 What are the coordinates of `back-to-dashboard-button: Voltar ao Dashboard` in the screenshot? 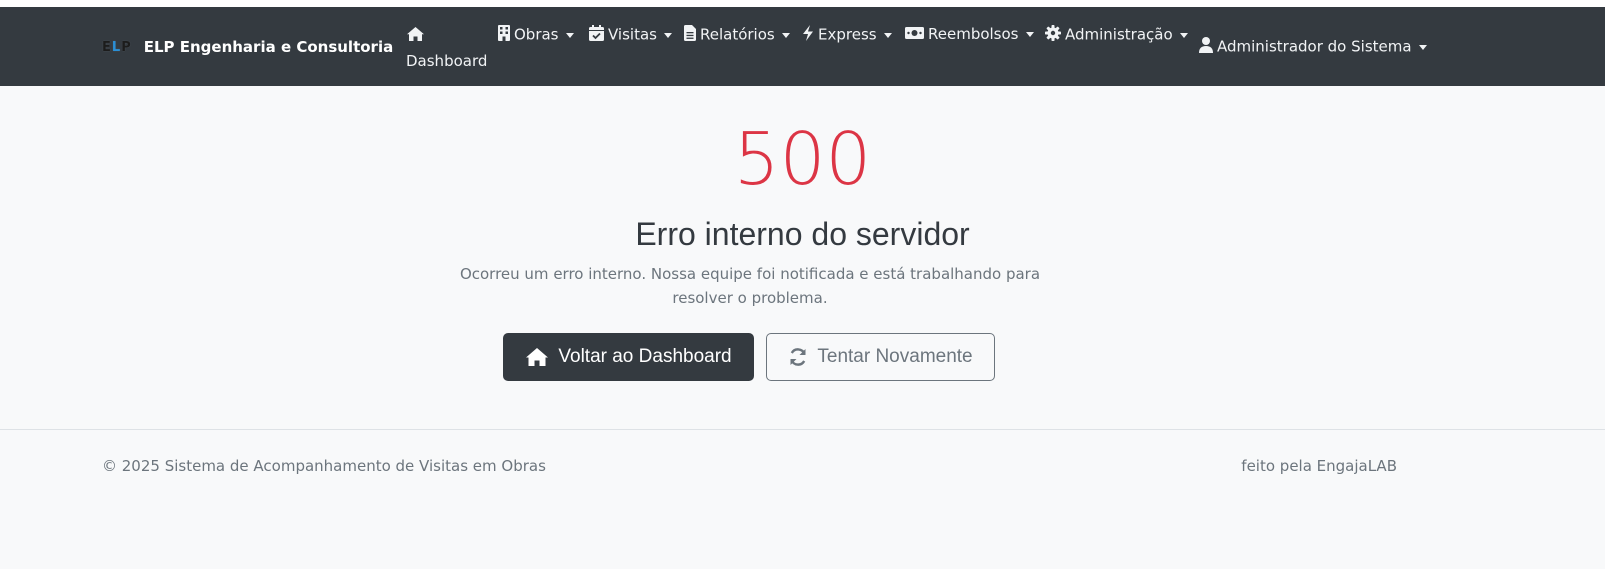 It's located at (628, 357).